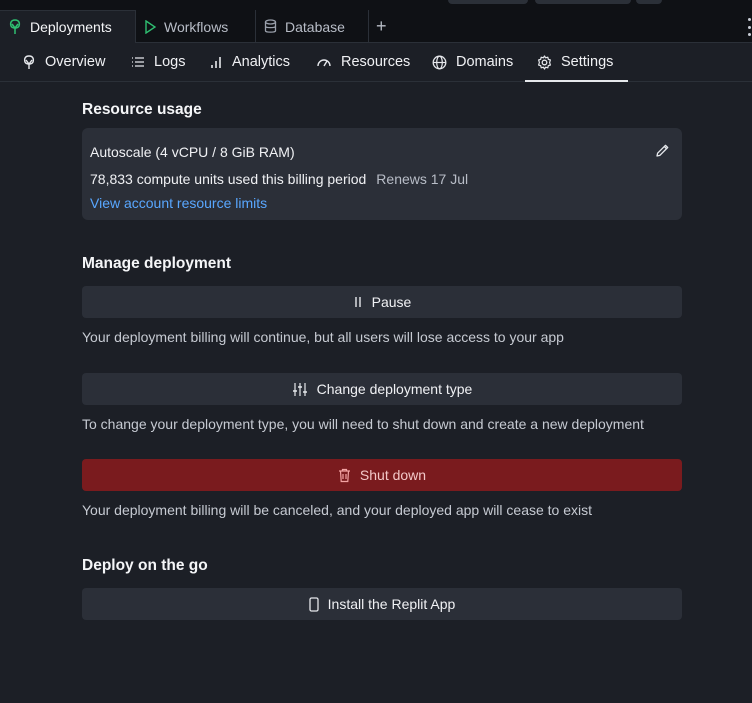 Image resolution: width=752 pixels, height=703 pixels. What do you see at coordinates (439, 62) in the screenshot?
I see `globe-icon` at bounding box center [439, 62].